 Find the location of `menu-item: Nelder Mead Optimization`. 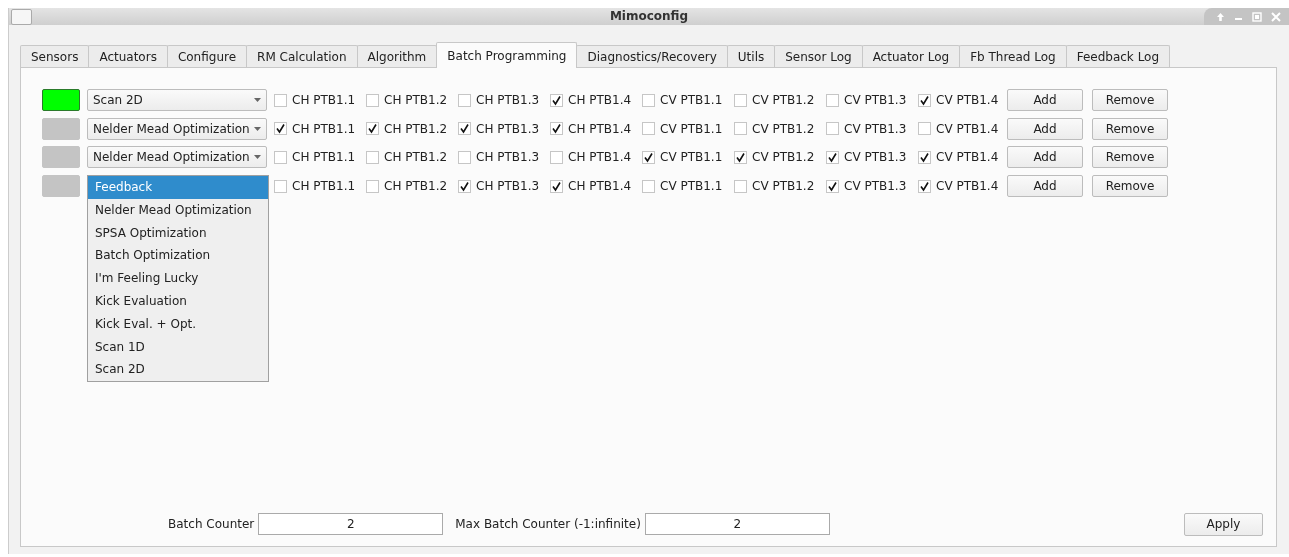

menu-item: Nelder Mead Optimization is located at coordinates (178, 210).